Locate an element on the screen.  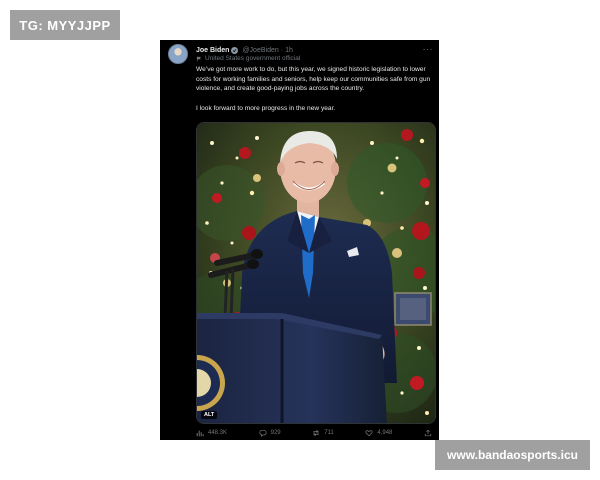
views-count: 448.3K is located at coordinates (218, 433).